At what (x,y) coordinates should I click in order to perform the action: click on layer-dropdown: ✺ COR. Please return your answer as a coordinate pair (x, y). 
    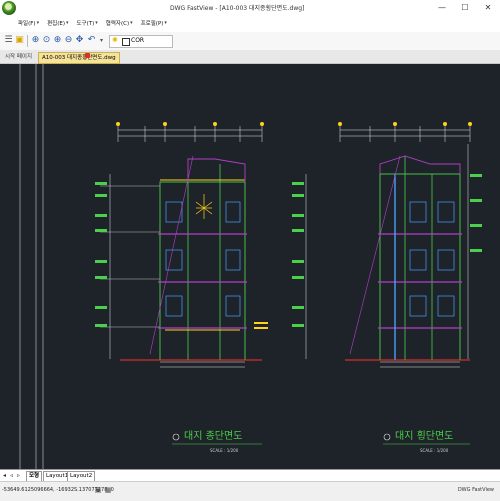
    Looking at the image, I should click on (141, 41).